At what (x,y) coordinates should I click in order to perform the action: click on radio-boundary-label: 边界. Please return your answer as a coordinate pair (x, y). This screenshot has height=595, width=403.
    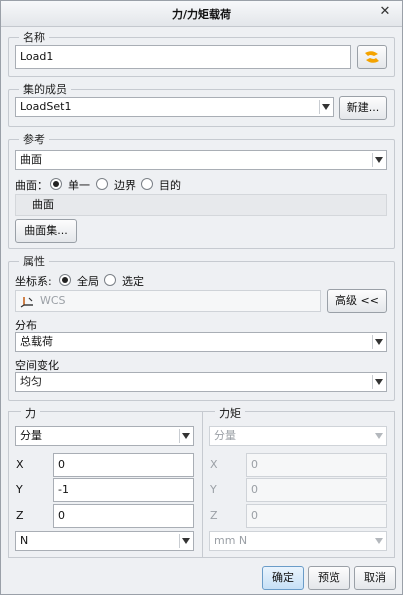
    Looking at the image, I should click on (125, 185).